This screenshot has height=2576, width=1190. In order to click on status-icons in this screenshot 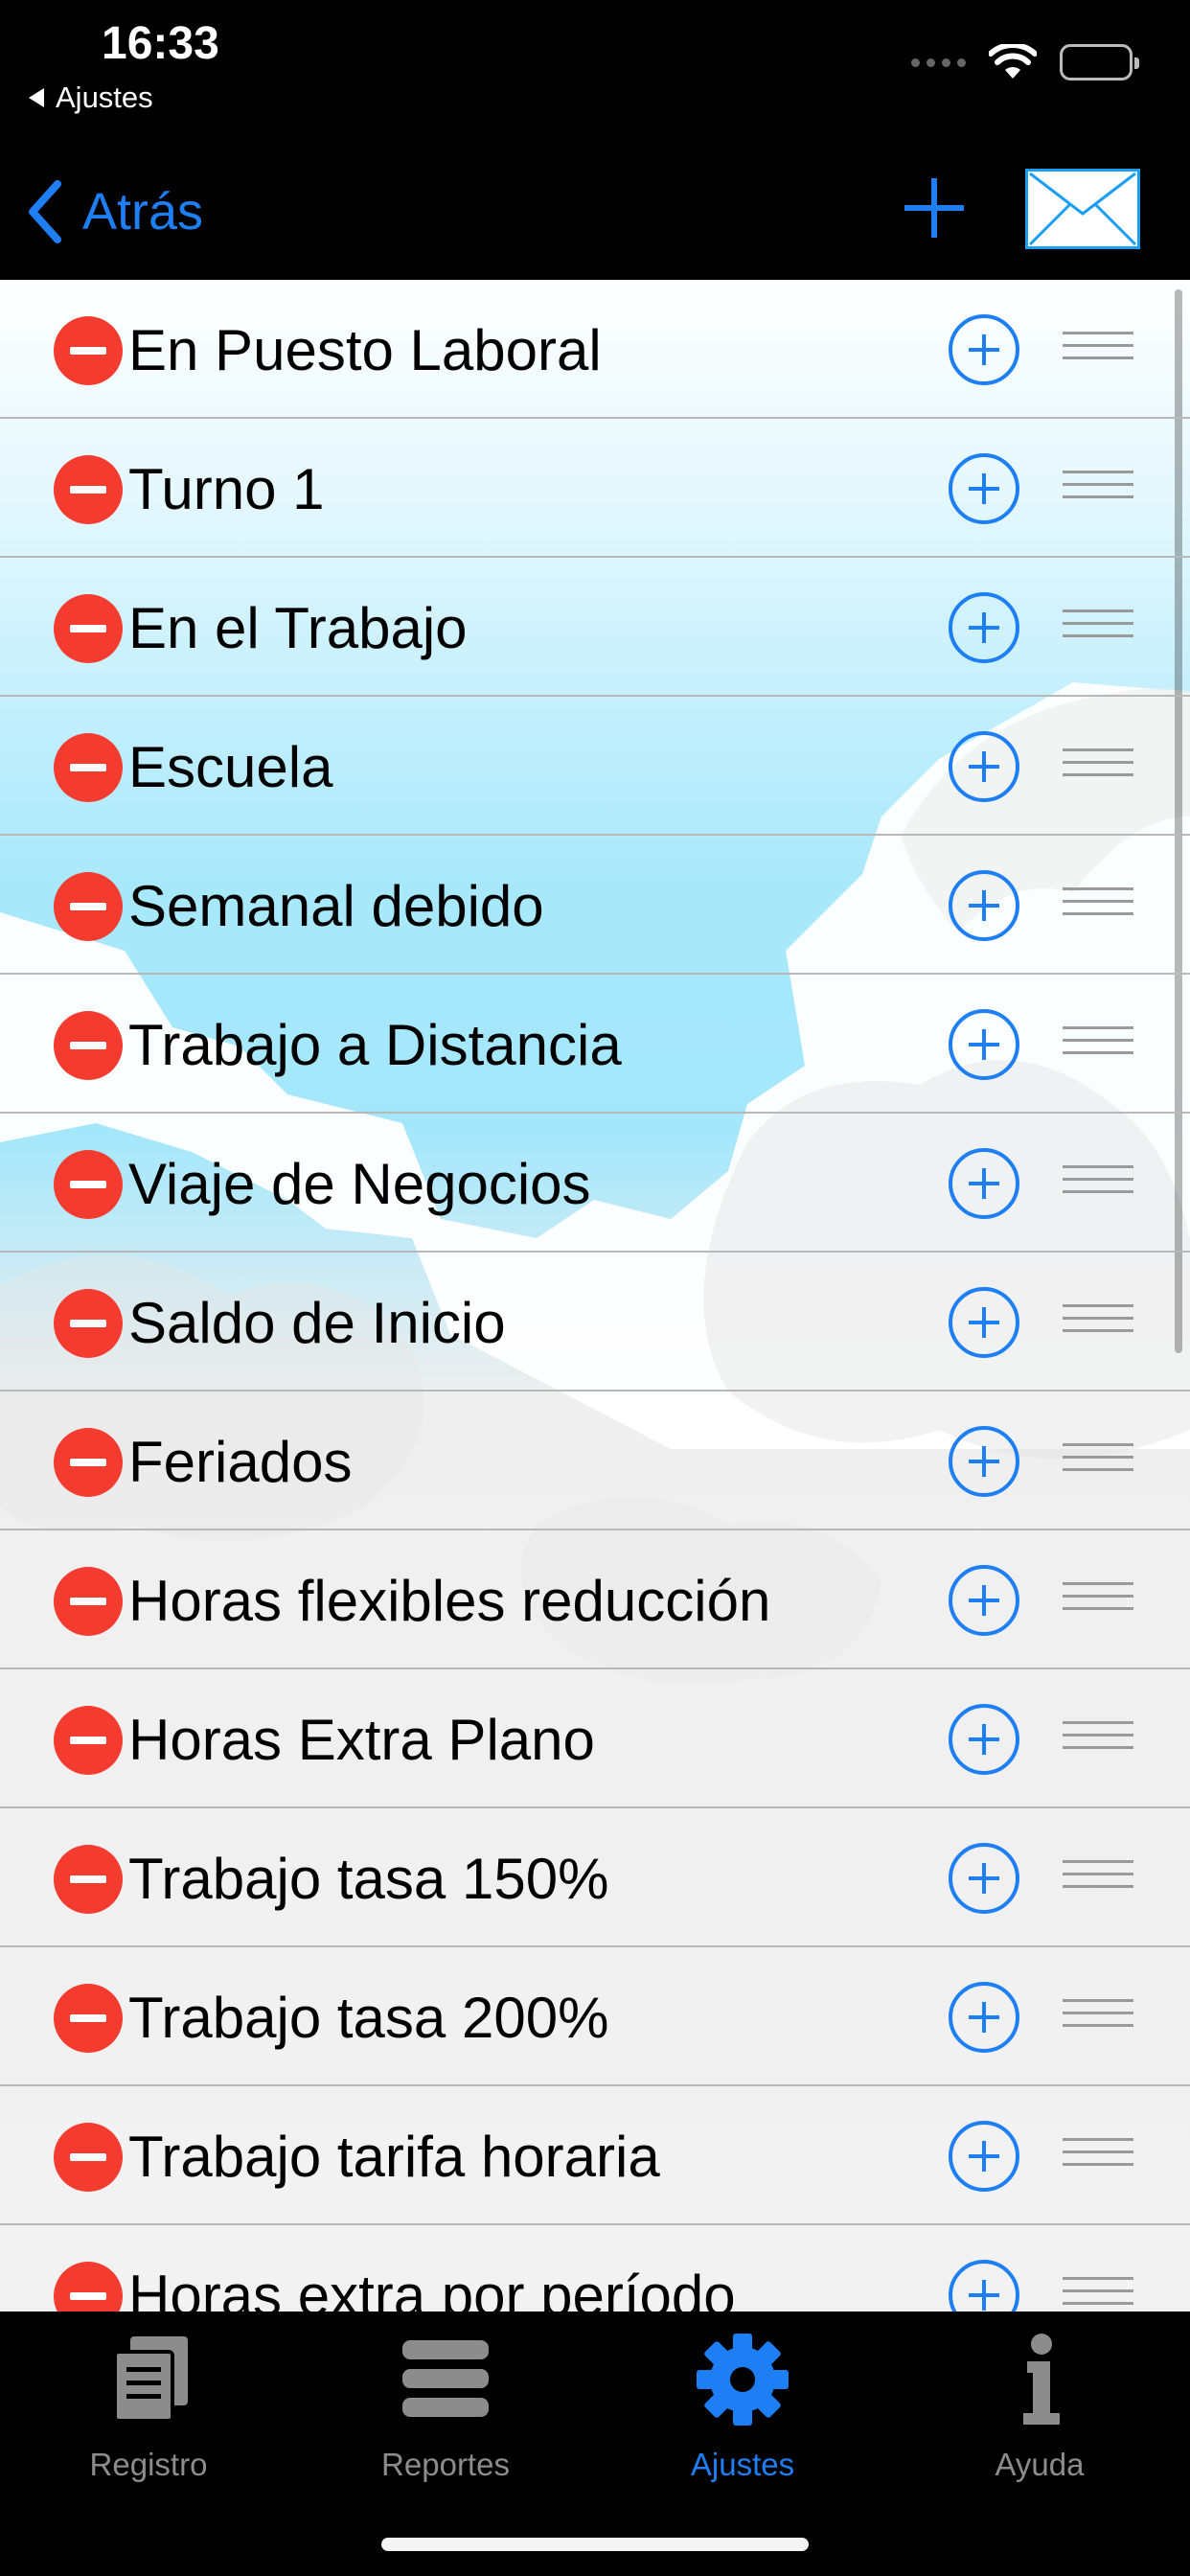, I will do `click(1025, 62)`.